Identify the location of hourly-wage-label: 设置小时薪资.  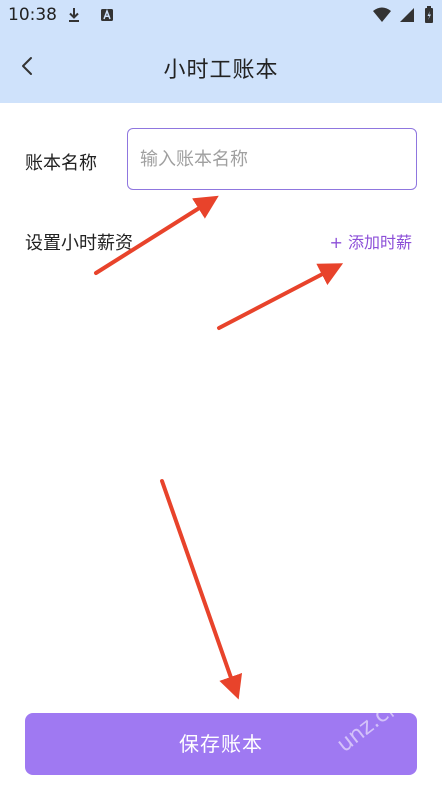
(79, 243).